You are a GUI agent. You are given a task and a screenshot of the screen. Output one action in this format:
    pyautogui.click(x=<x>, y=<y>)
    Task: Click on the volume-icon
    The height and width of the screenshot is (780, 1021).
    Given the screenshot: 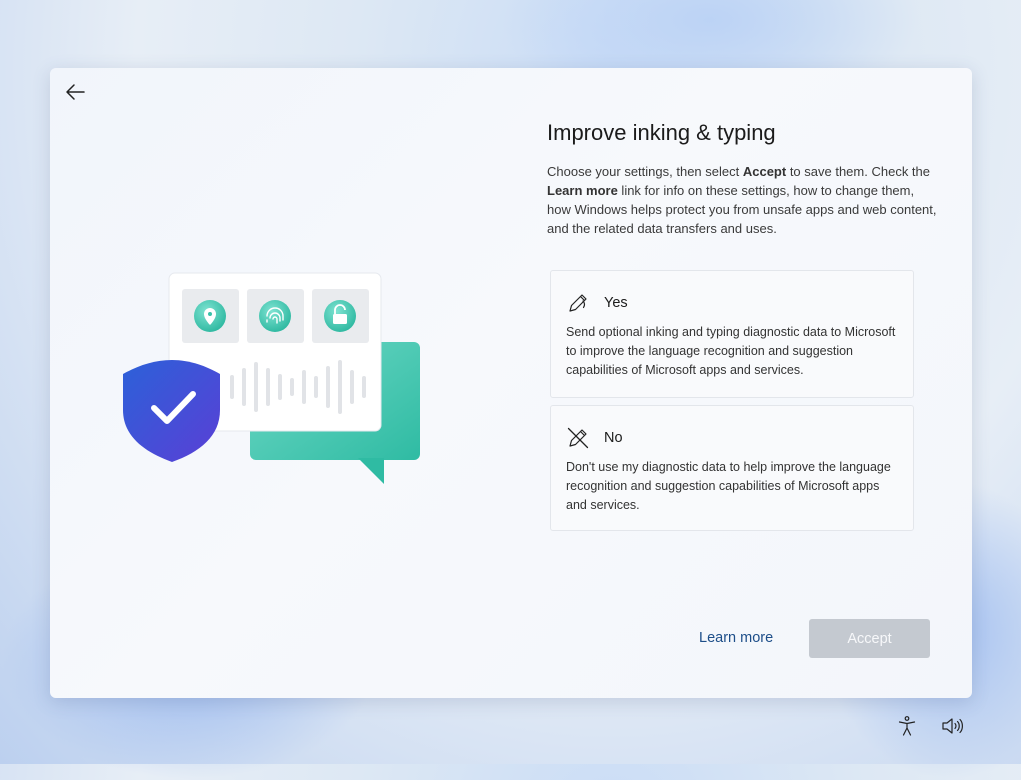 What is the action you would take?
    pyautogui.click(x=952, y=726)
    